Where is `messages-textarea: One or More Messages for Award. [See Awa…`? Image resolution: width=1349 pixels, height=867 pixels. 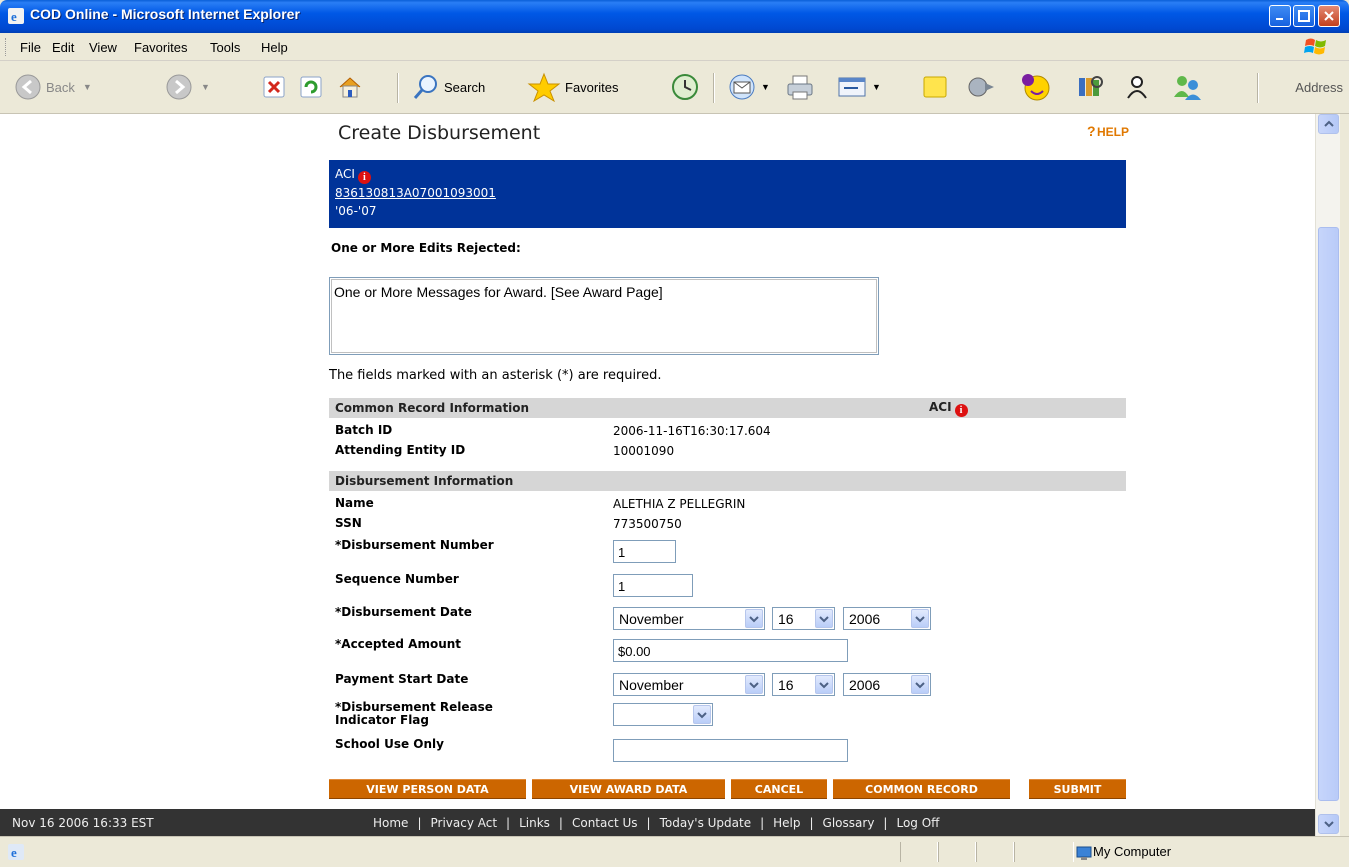
messages-textarea: One or More Messages for Award. [See Awa… is located at coordinates (604, 316).